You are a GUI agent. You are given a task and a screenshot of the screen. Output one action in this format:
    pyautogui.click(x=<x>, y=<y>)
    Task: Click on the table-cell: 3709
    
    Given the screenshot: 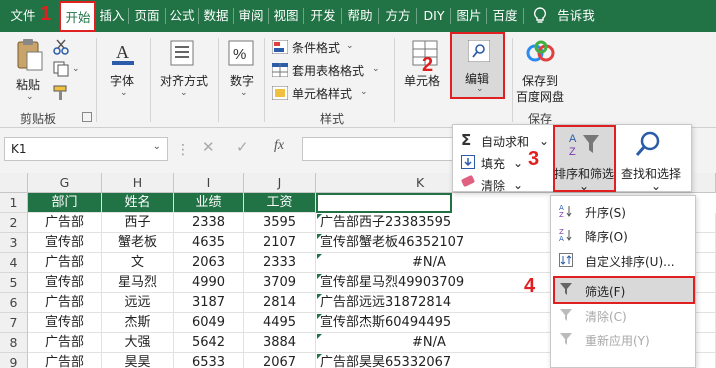 What is the action you would take?
    pyautogui.click(x=280, y=283)
    